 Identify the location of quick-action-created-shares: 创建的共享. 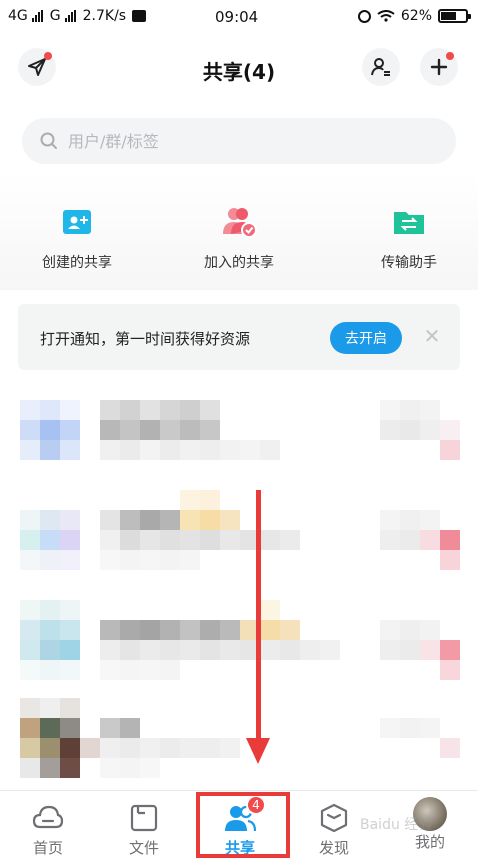
(77, 237).